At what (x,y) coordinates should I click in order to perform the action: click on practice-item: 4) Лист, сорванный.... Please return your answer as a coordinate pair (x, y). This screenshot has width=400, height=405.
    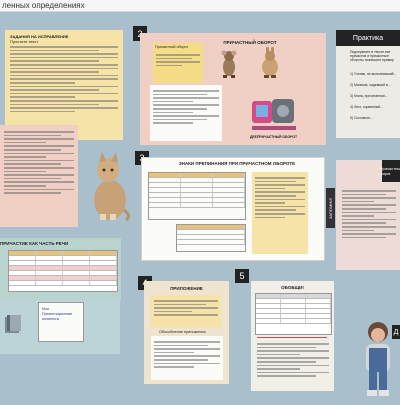
    Looking at the image, I should click on (366, 107).